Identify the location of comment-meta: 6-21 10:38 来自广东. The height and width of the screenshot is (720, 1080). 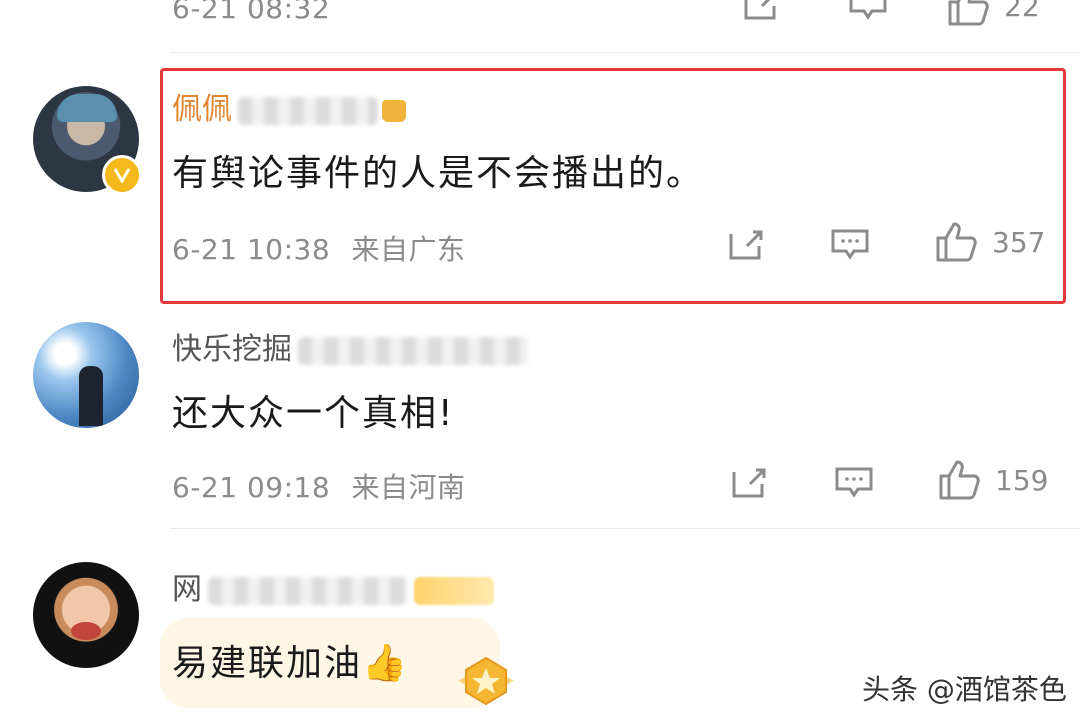
(319, 248).